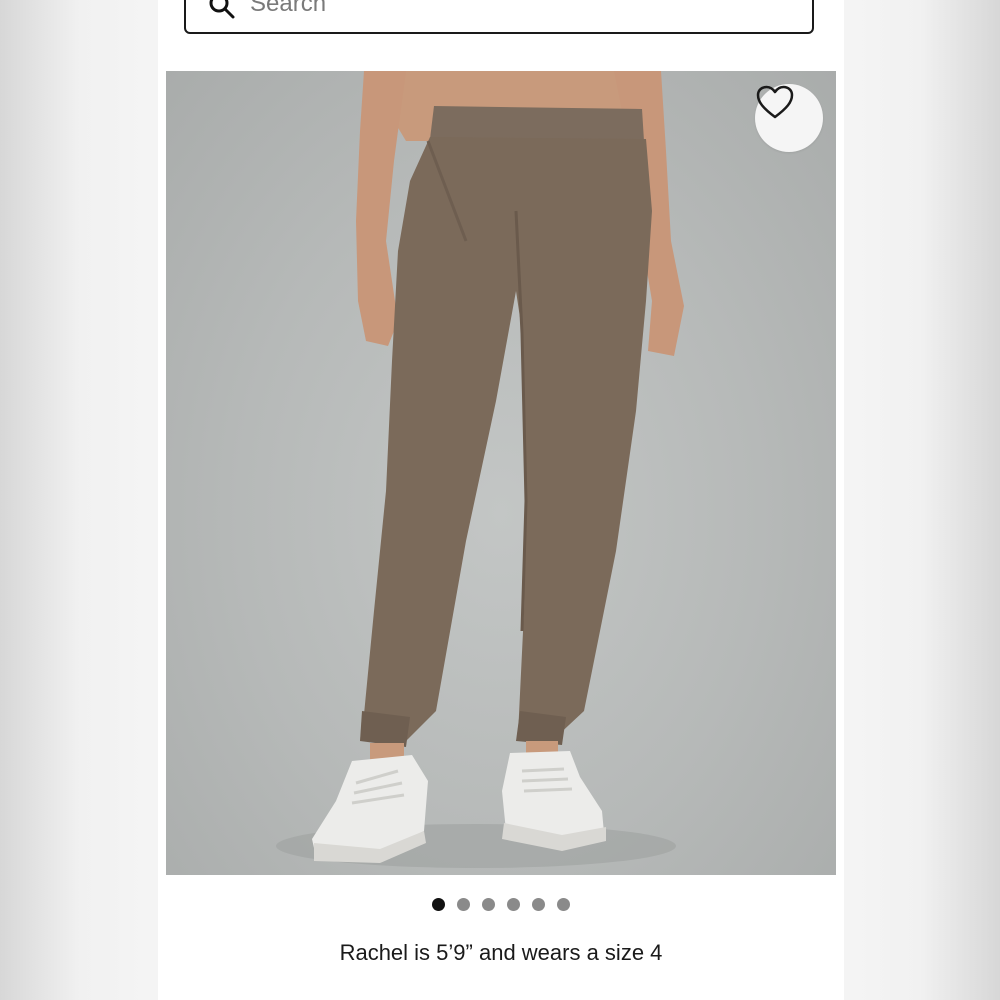 The image size is (1000, 1000). Describe the element at coordinates (510, 9) in the screenshot. I see `search-input` at that location.